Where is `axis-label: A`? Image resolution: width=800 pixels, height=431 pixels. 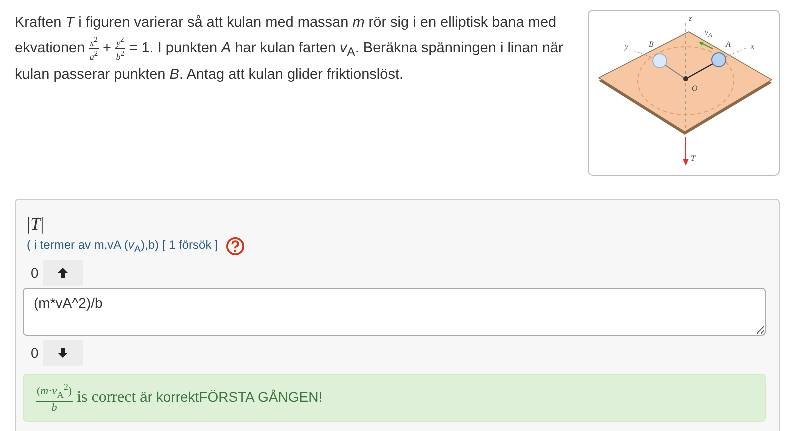
axis-label: A is located at coordinates (728, 44).